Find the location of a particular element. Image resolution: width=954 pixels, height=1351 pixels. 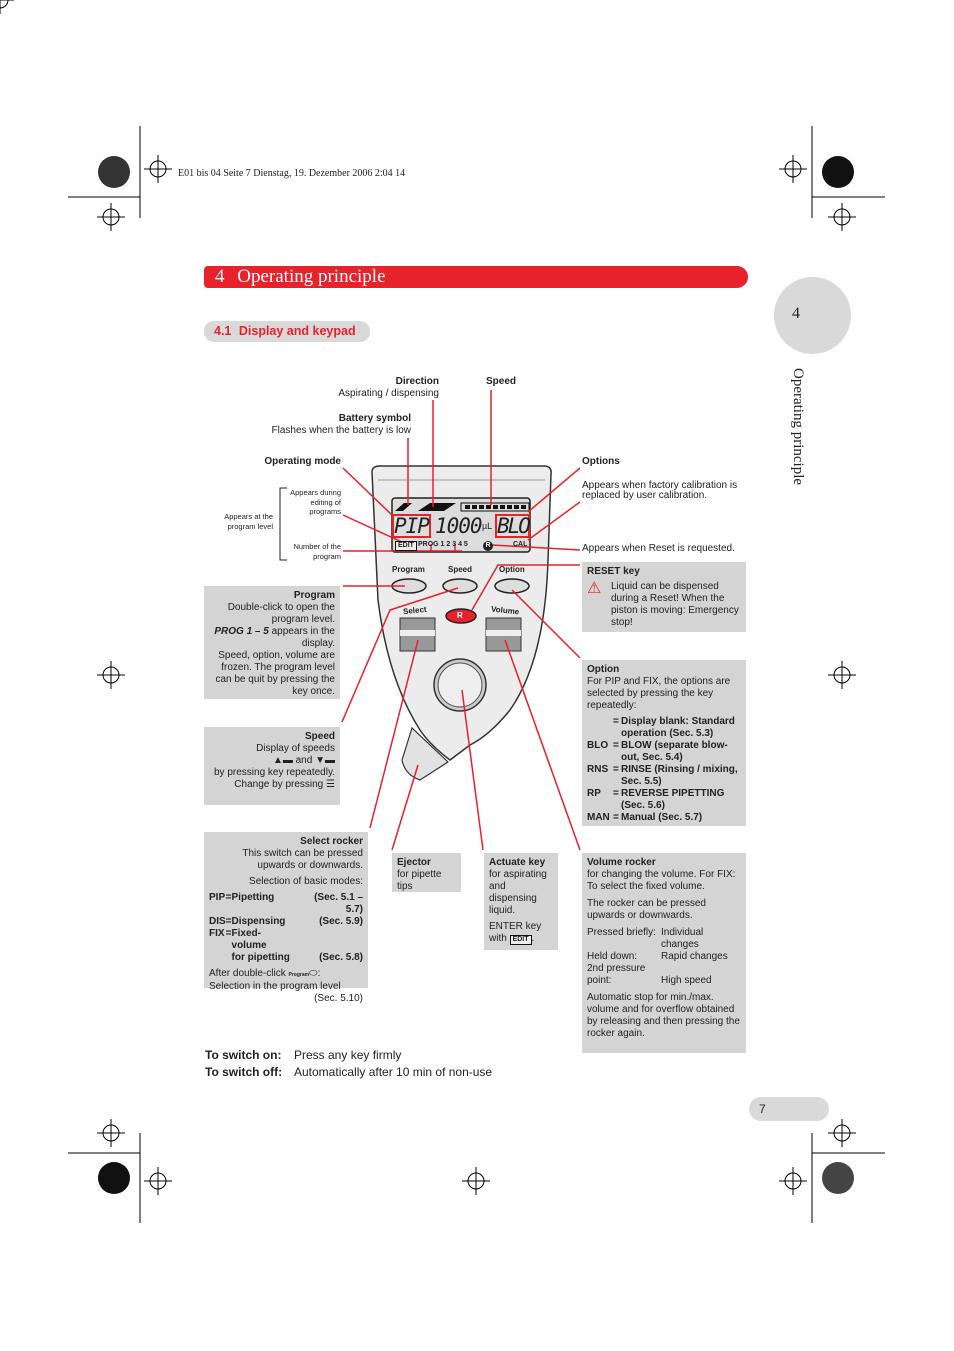

ejector-box: Ejector for pipette tips is located at coordinates (426, 872).